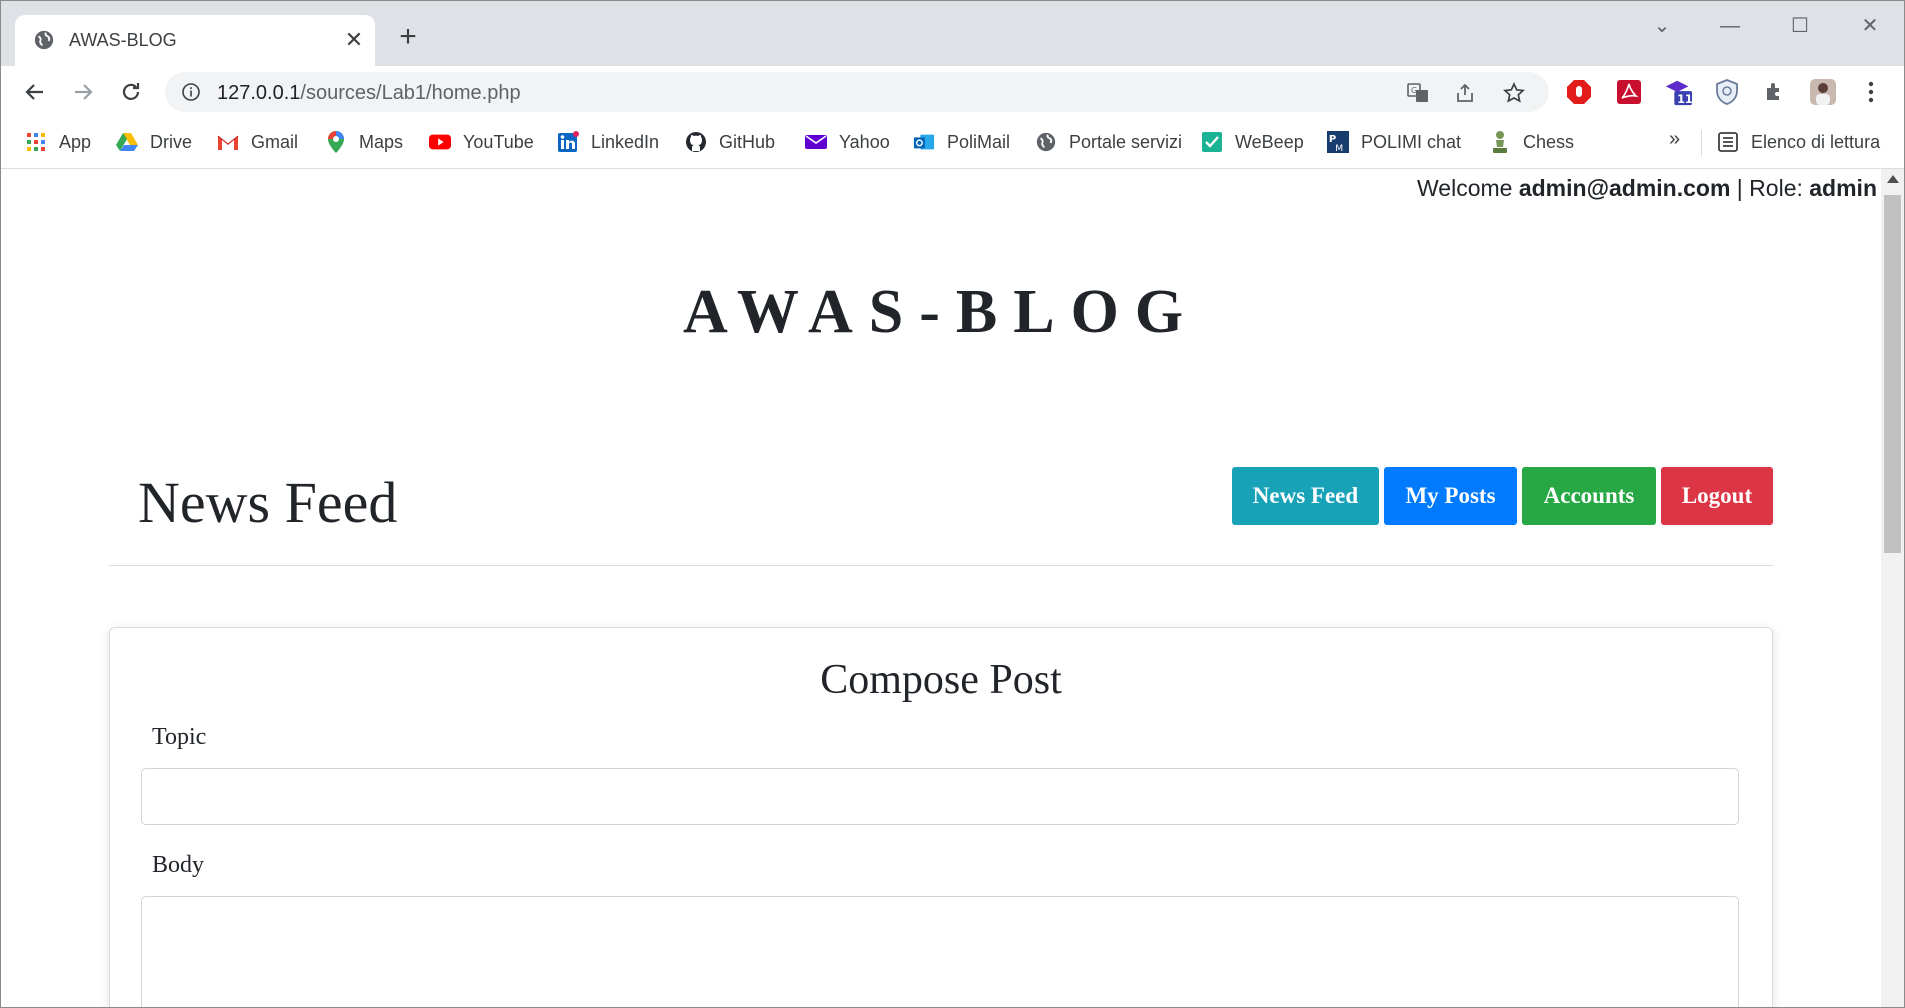  What do you see at coordinates (1893, 179) in the screenshot?
I see `scroll-up-icon` at bounding box center [1893, 179].